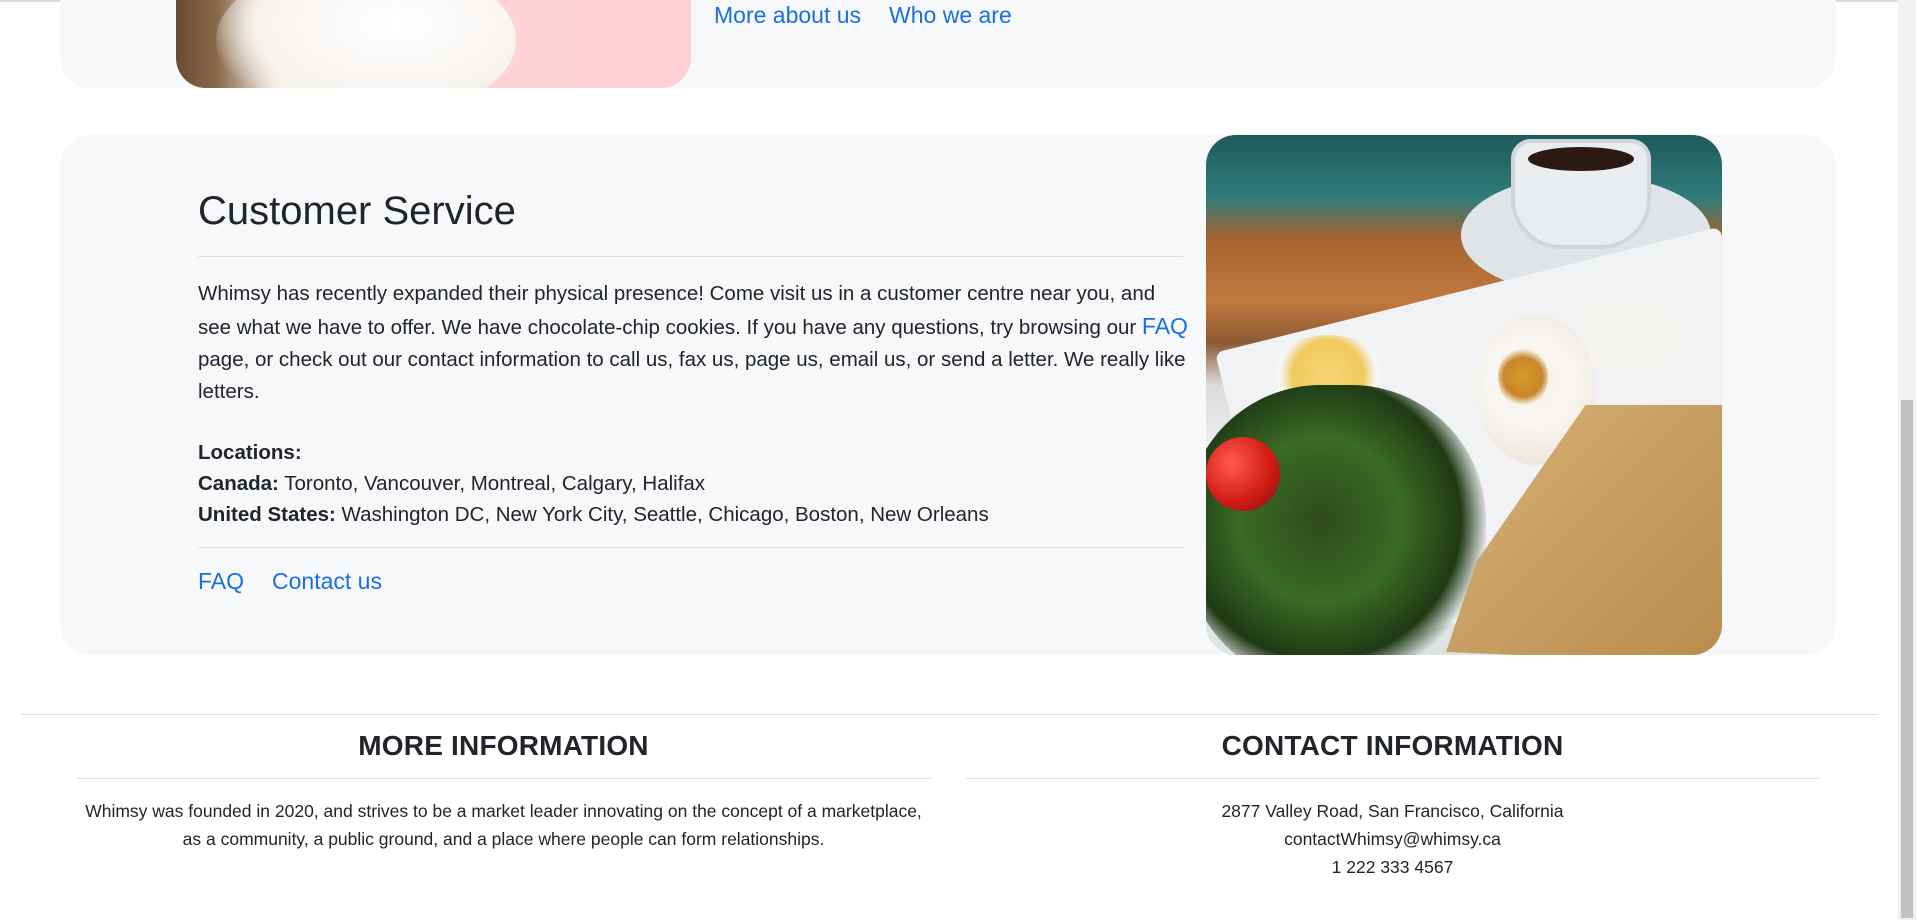  What do you see at coordinates (250, 452) in the screenshot?
I see `locations-heading: Locations:` at bounding box center [250, 452].